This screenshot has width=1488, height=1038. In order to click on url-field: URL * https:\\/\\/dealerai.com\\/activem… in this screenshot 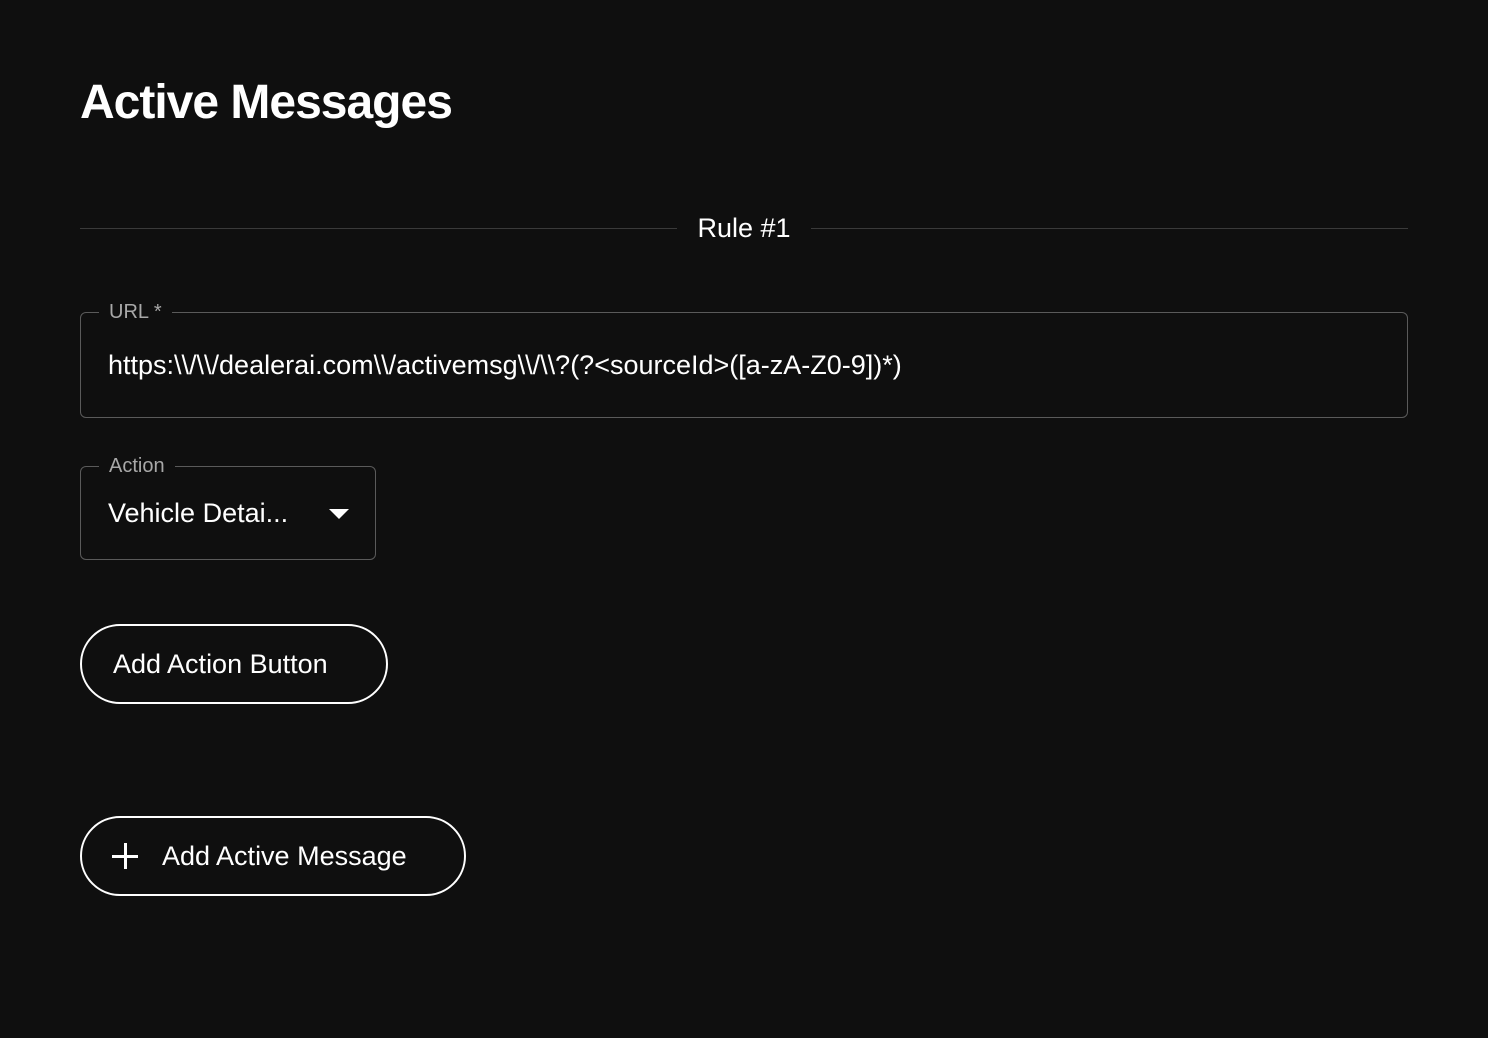, I will do `click(744, 358)`.